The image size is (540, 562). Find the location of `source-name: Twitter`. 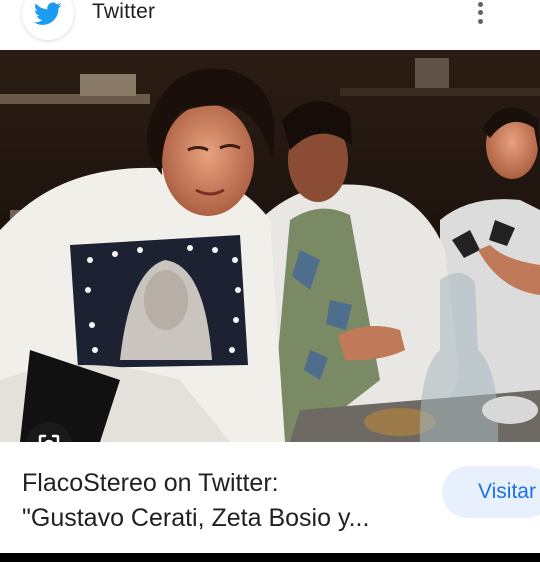

source-name: Twitter is located at coordinates (123, 12).